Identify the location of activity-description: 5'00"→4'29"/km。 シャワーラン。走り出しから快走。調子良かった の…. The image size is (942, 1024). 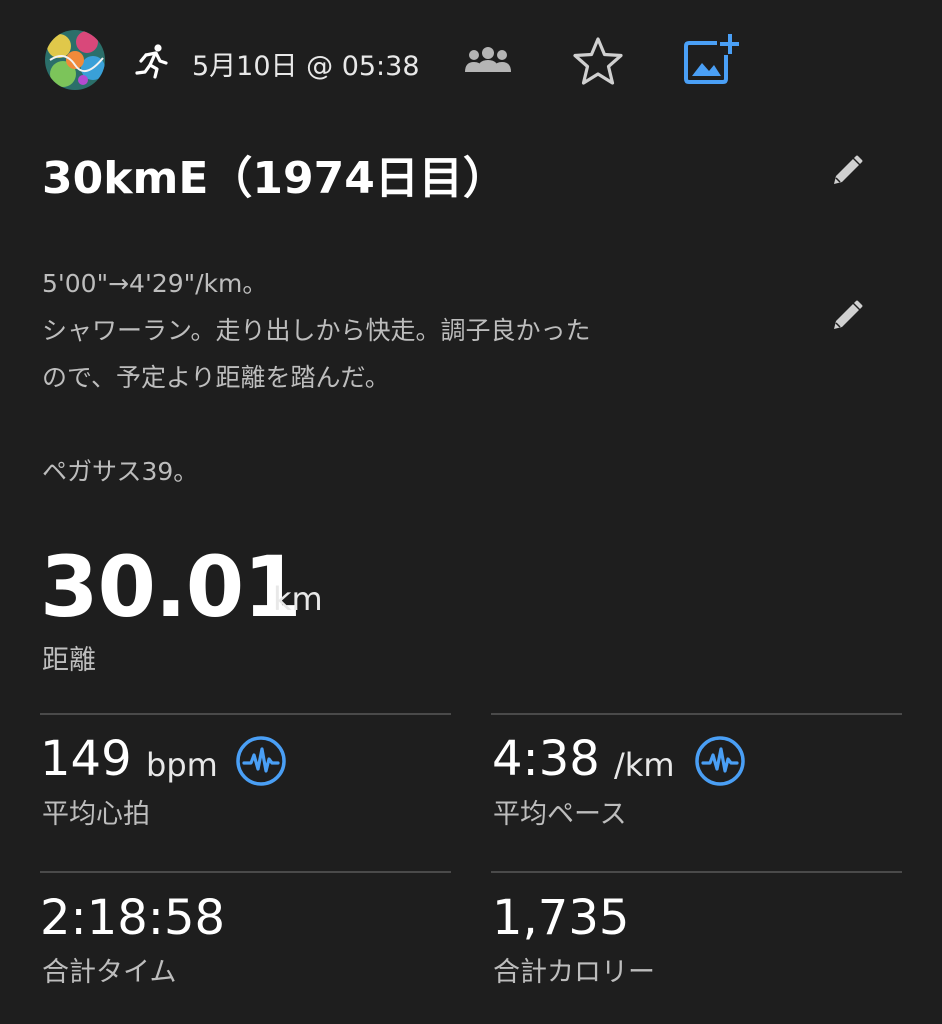
(316, 377).